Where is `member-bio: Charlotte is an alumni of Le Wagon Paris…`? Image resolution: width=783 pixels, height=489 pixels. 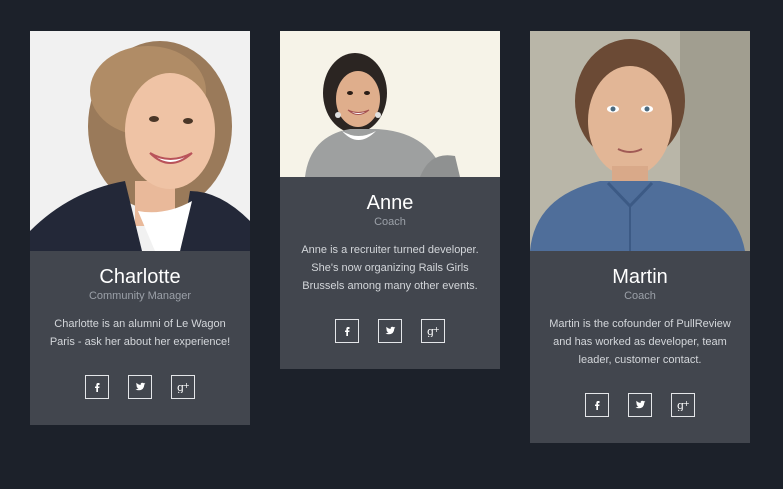
member-bio: Charlotte is an alumni of Le Wagon Paris… is located at coordinates (140, 333).